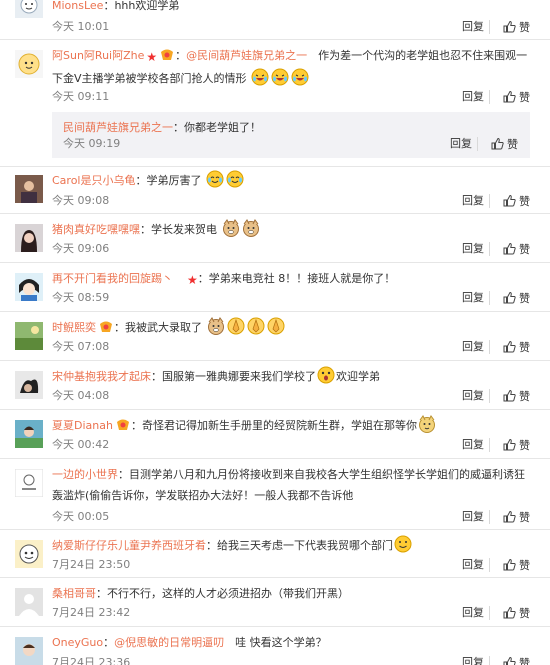 This screenshot has width=550, height=665. I want to click on comment-username: MionsLee, so click(77, 6).